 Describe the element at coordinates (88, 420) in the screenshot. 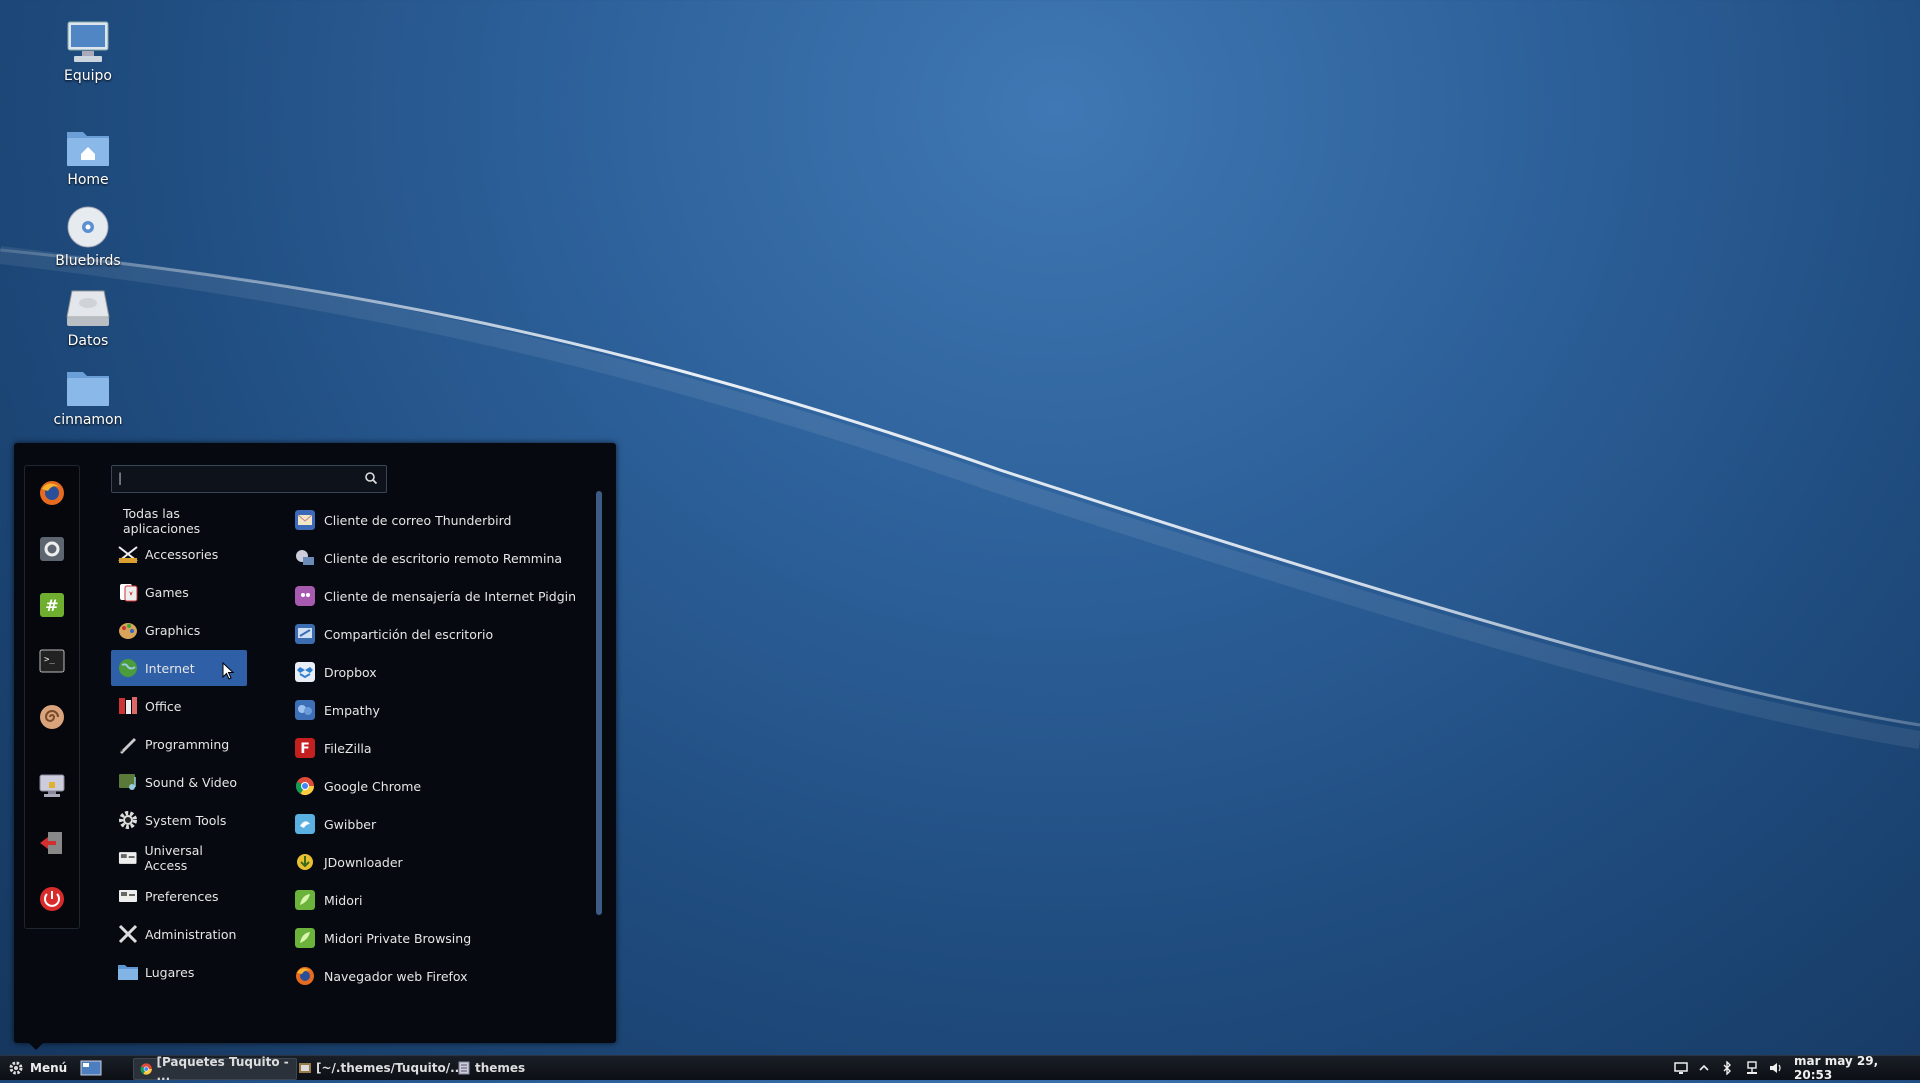

I see `desktop-icon-label: cinnamon` at that location.